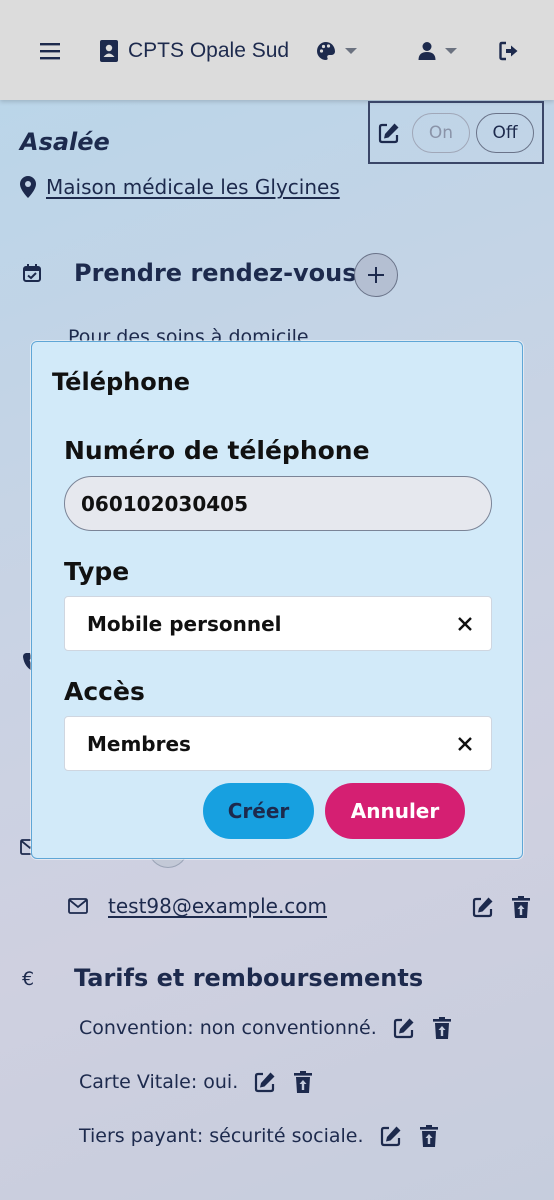 The width and height of the screenshot is (554, 1200). What do you see at coordinates (217, 450) in the screenshot?
I see `phone-number-label: Numéro de téléphone` at bounding box center [217, 450].